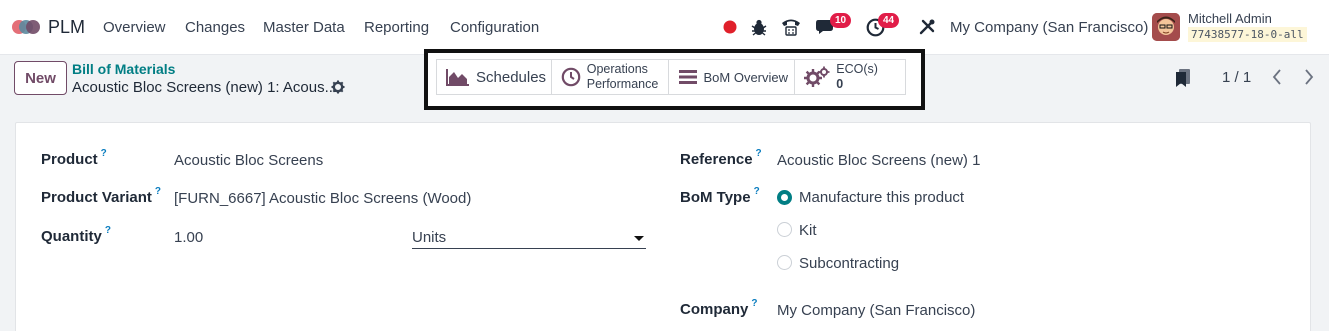 The image size is (1329, 331). Describe the element at coordinates (840, 84) in the screenshot. I see `eco-count: 0` at that location.